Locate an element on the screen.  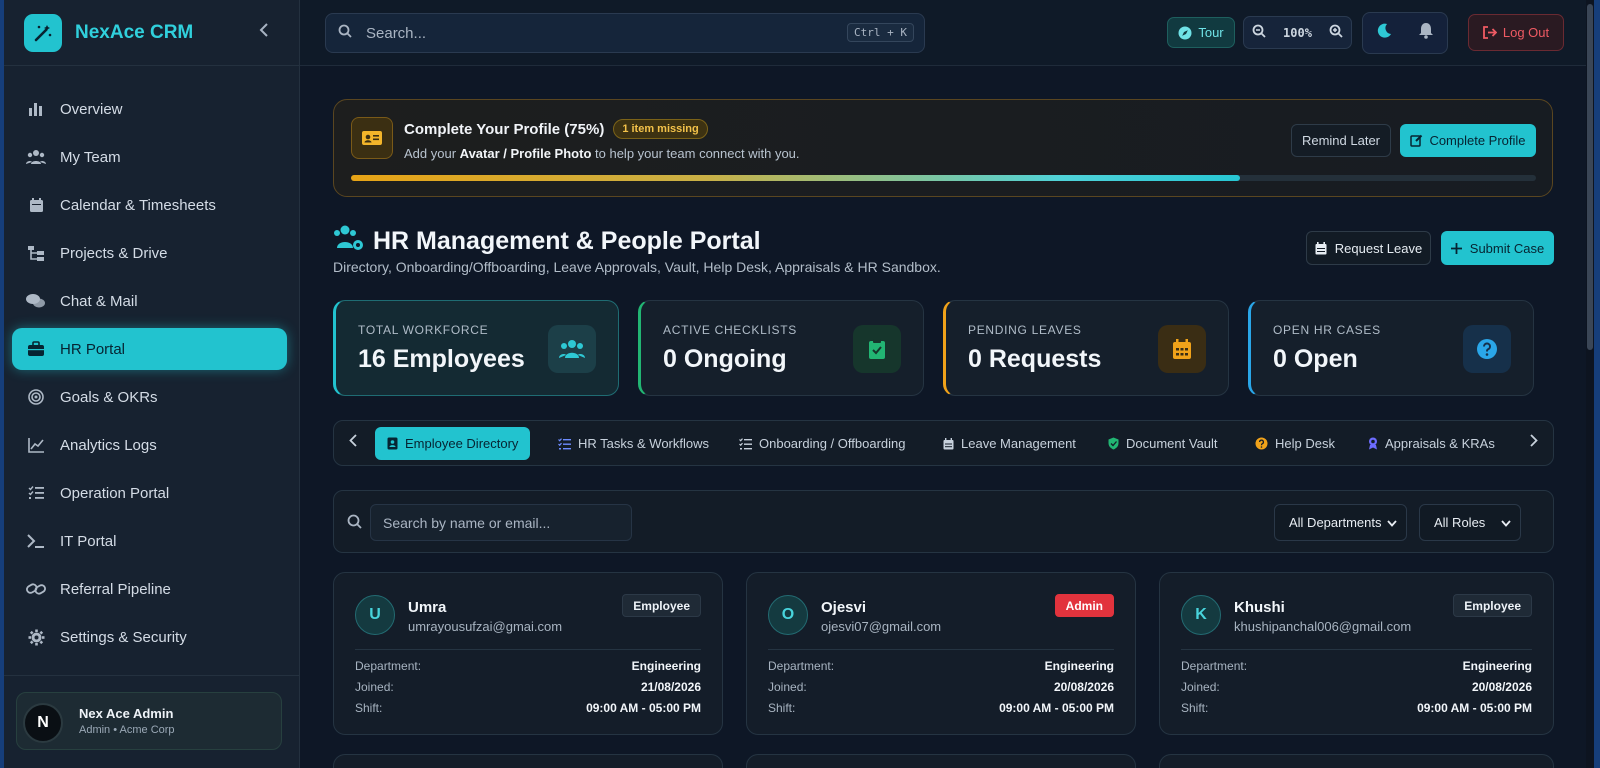
global-search: Search... Ctrl + K is located at coordinates (625, 33).